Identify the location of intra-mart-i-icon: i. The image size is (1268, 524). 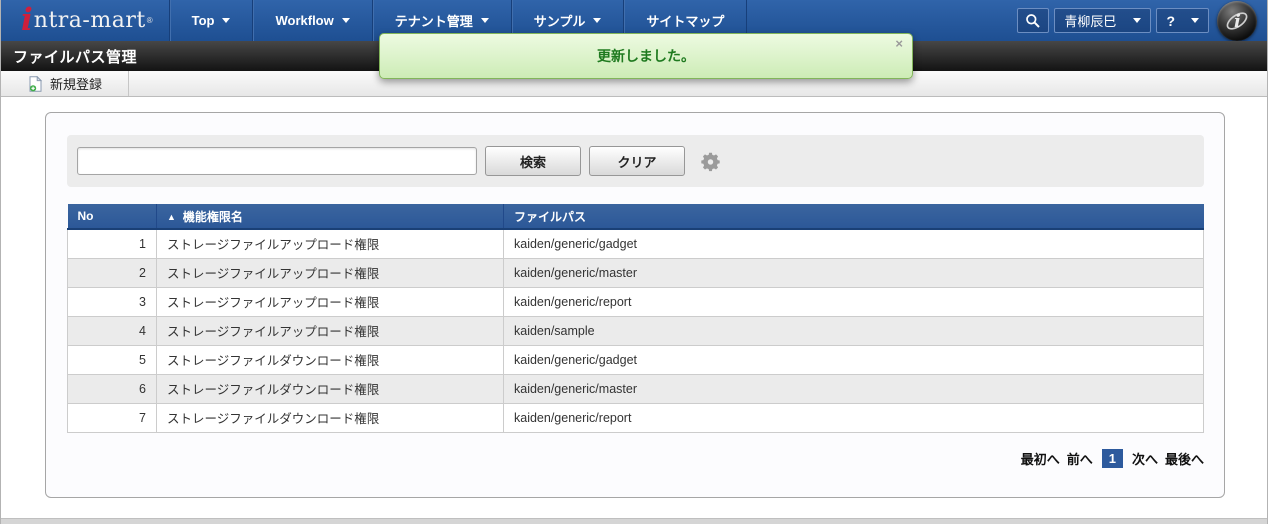
(1237, 21).